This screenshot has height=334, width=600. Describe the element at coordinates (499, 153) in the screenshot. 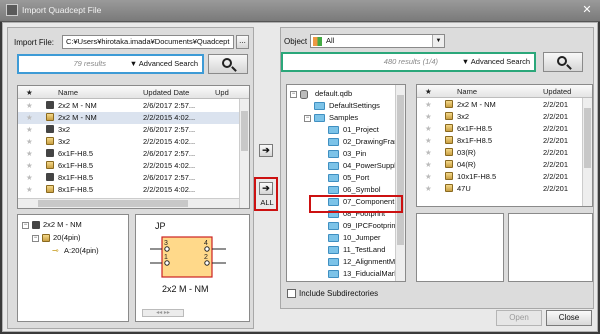

I see `table-row: ★ 03(R) 2/2/201` at that location.